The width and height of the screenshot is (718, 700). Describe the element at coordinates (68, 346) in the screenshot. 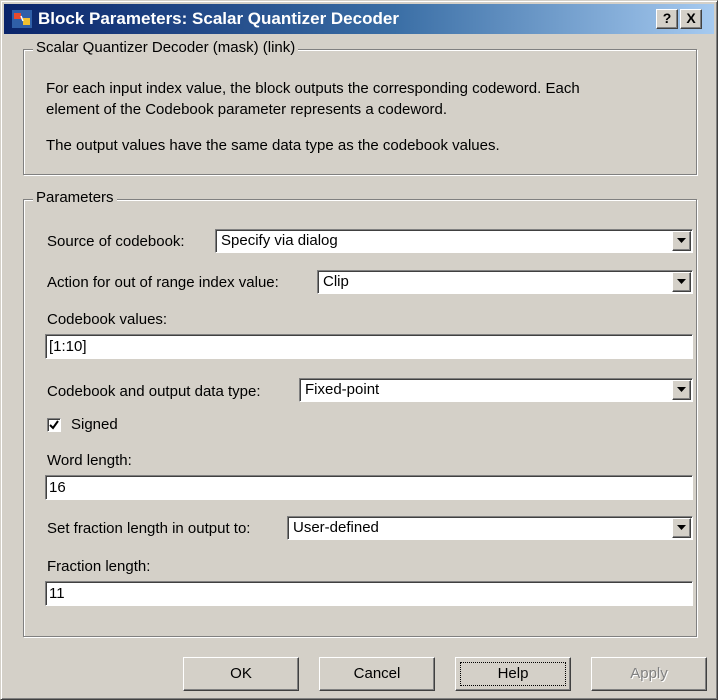

I see `codebook-values-value: [1:10]` at that location.